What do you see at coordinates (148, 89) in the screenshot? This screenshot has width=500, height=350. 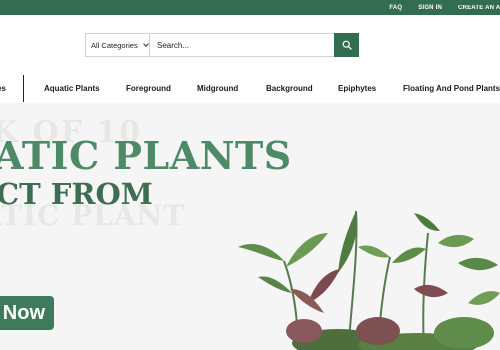 I see `nav-item-foreground: Foreground` at bounding box center [148, 89].